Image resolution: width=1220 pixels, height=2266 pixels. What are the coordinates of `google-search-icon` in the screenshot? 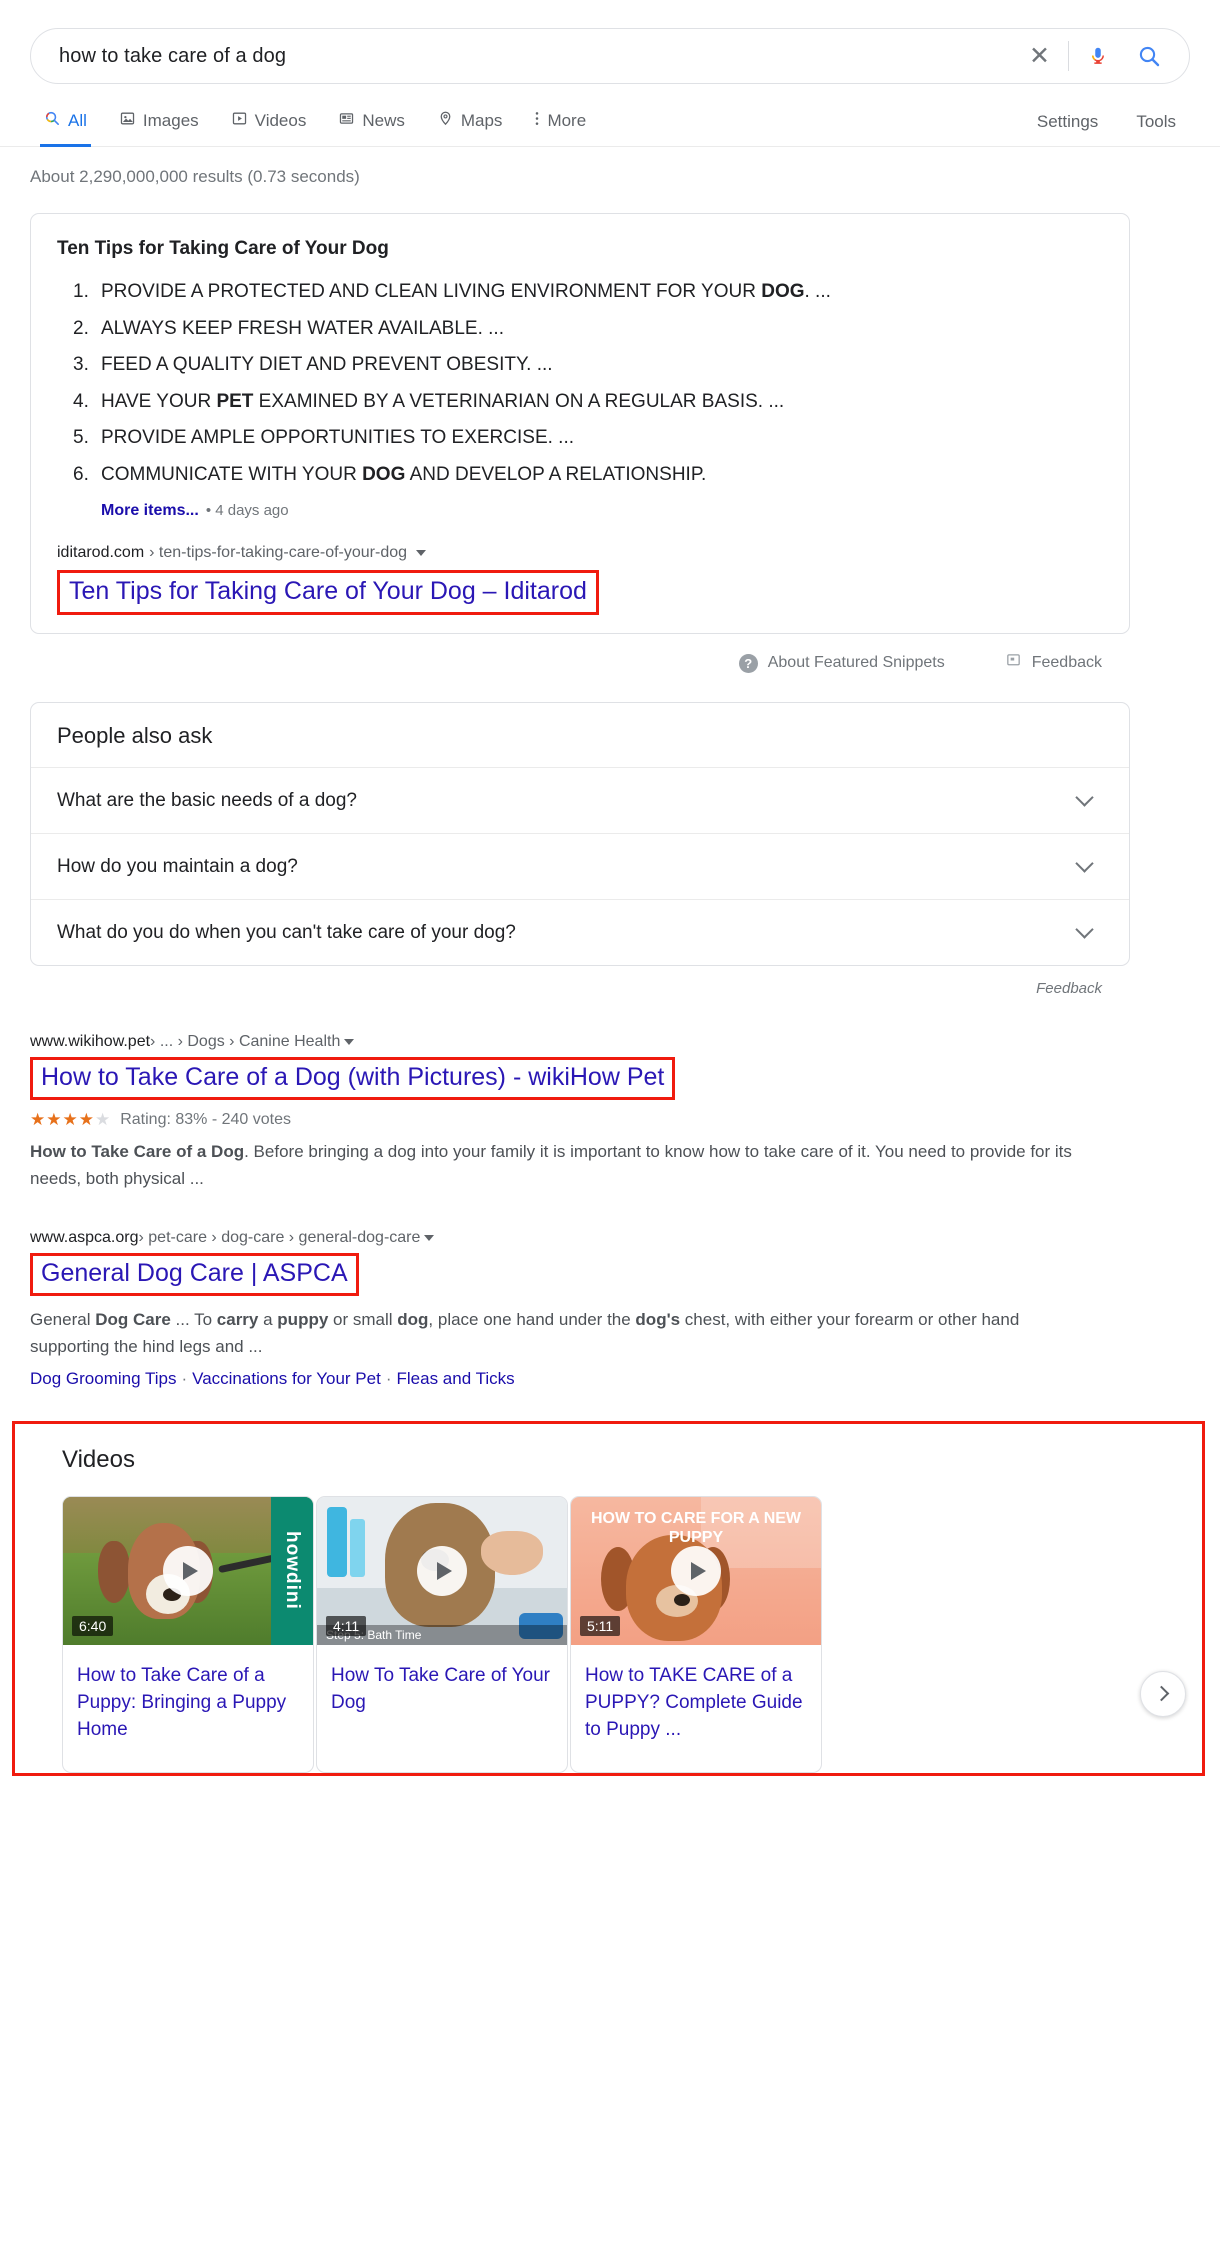 It's located at (52, 121).